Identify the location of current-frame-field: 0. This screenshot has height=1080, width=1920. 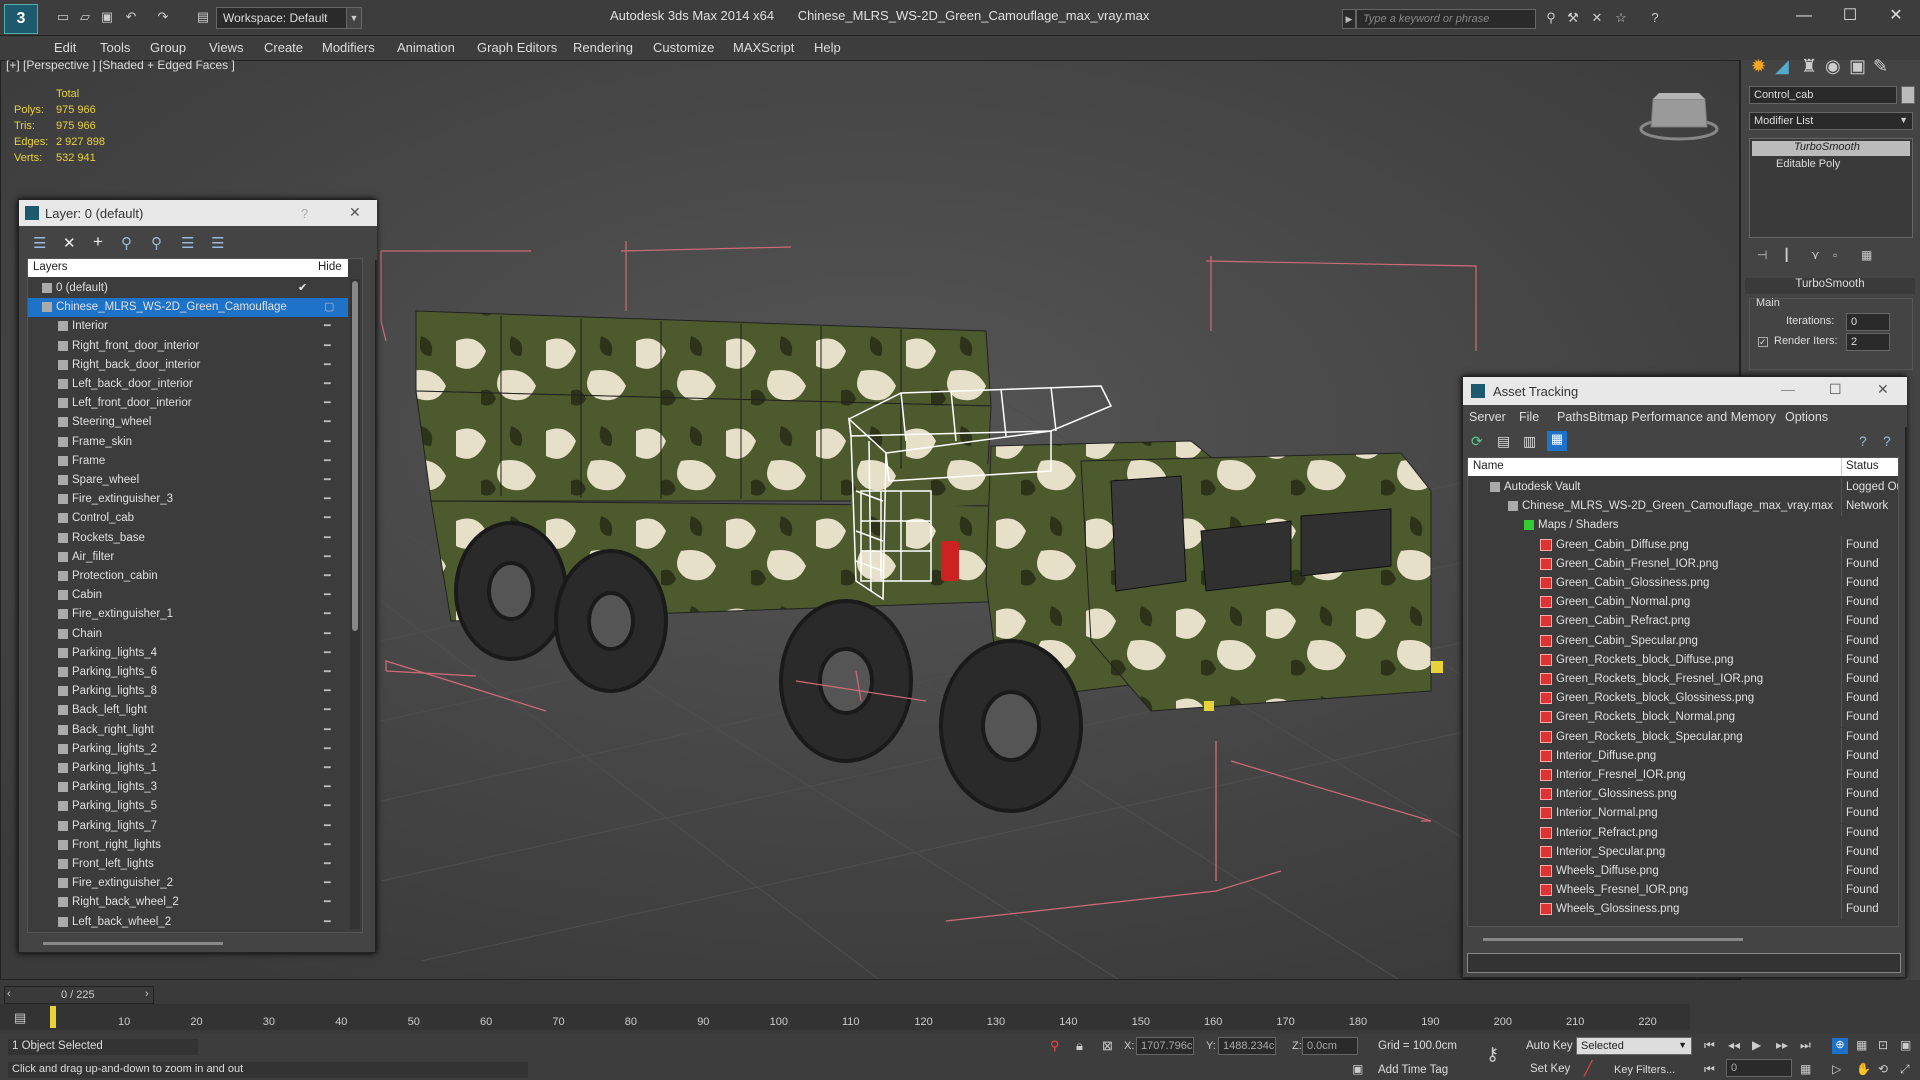
(1759, 1068).